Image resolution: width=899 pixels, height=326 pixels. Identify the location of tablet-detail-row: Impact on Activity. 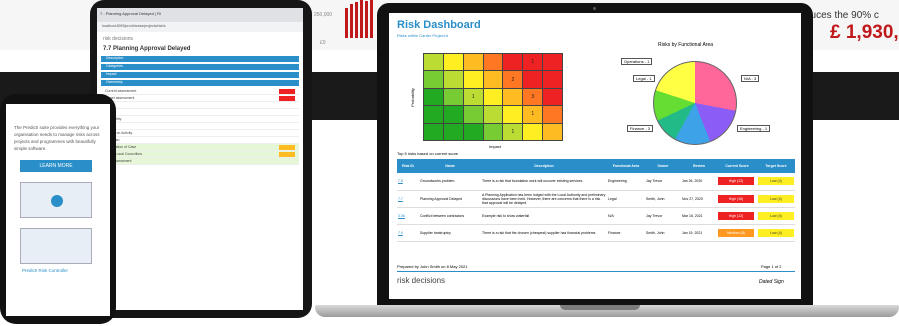
(200, 133).